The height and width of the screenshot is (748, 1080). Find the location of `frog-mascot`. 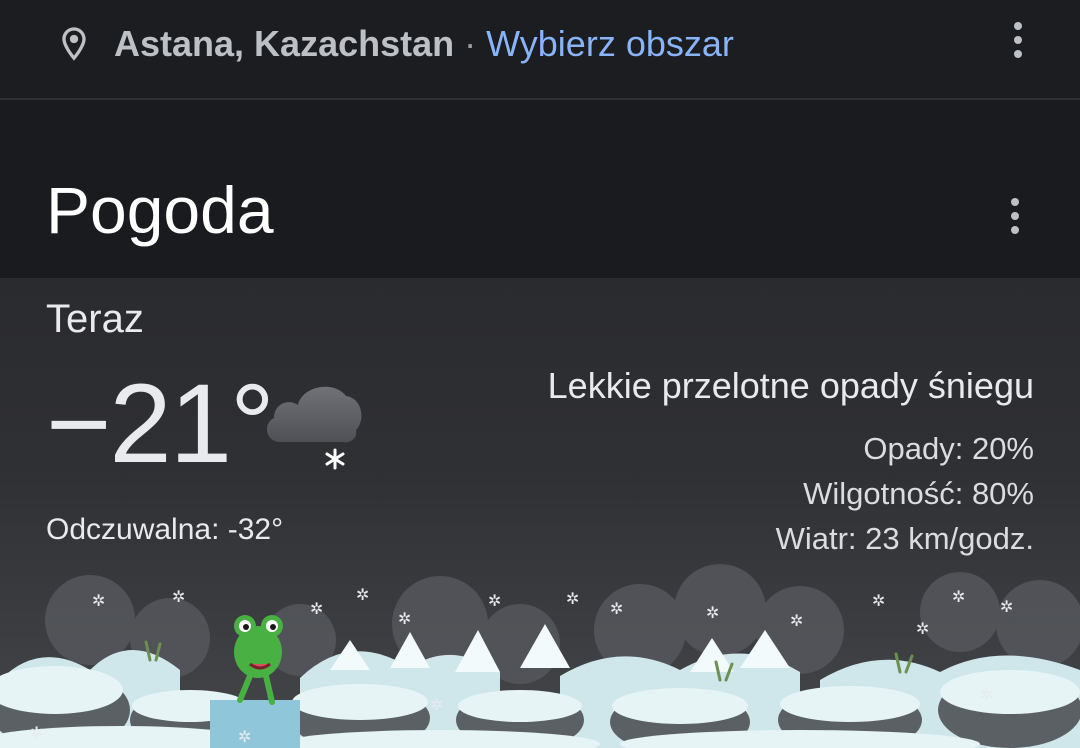

frog-mascot is located at coordinates (258, 660).